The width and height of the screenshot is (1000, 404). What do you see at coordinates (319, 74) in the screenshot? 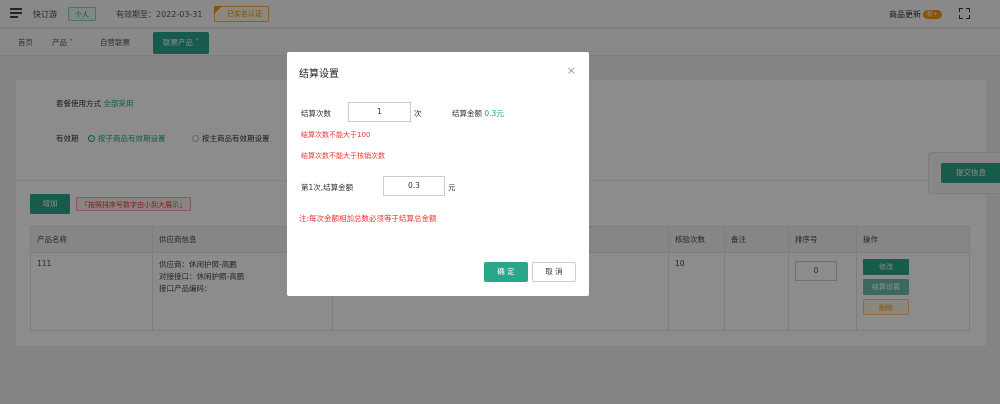
I see `dialog-title: 结算设置` at bounding box center [319, 74].